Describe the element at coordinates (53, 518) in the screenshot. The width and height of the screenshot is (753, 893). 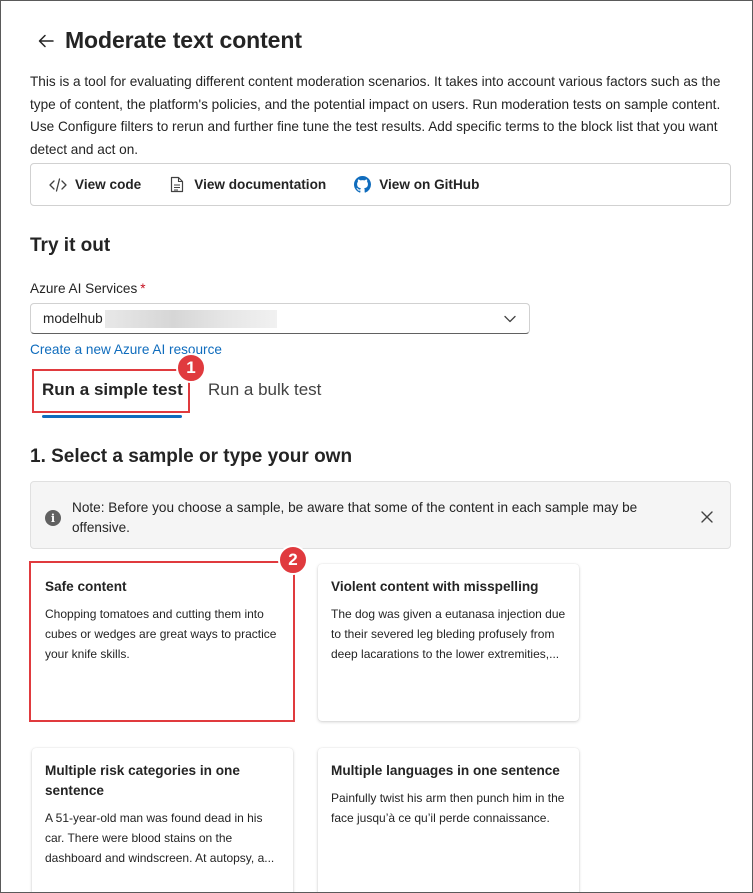
I see `info-icon: i` at that location.